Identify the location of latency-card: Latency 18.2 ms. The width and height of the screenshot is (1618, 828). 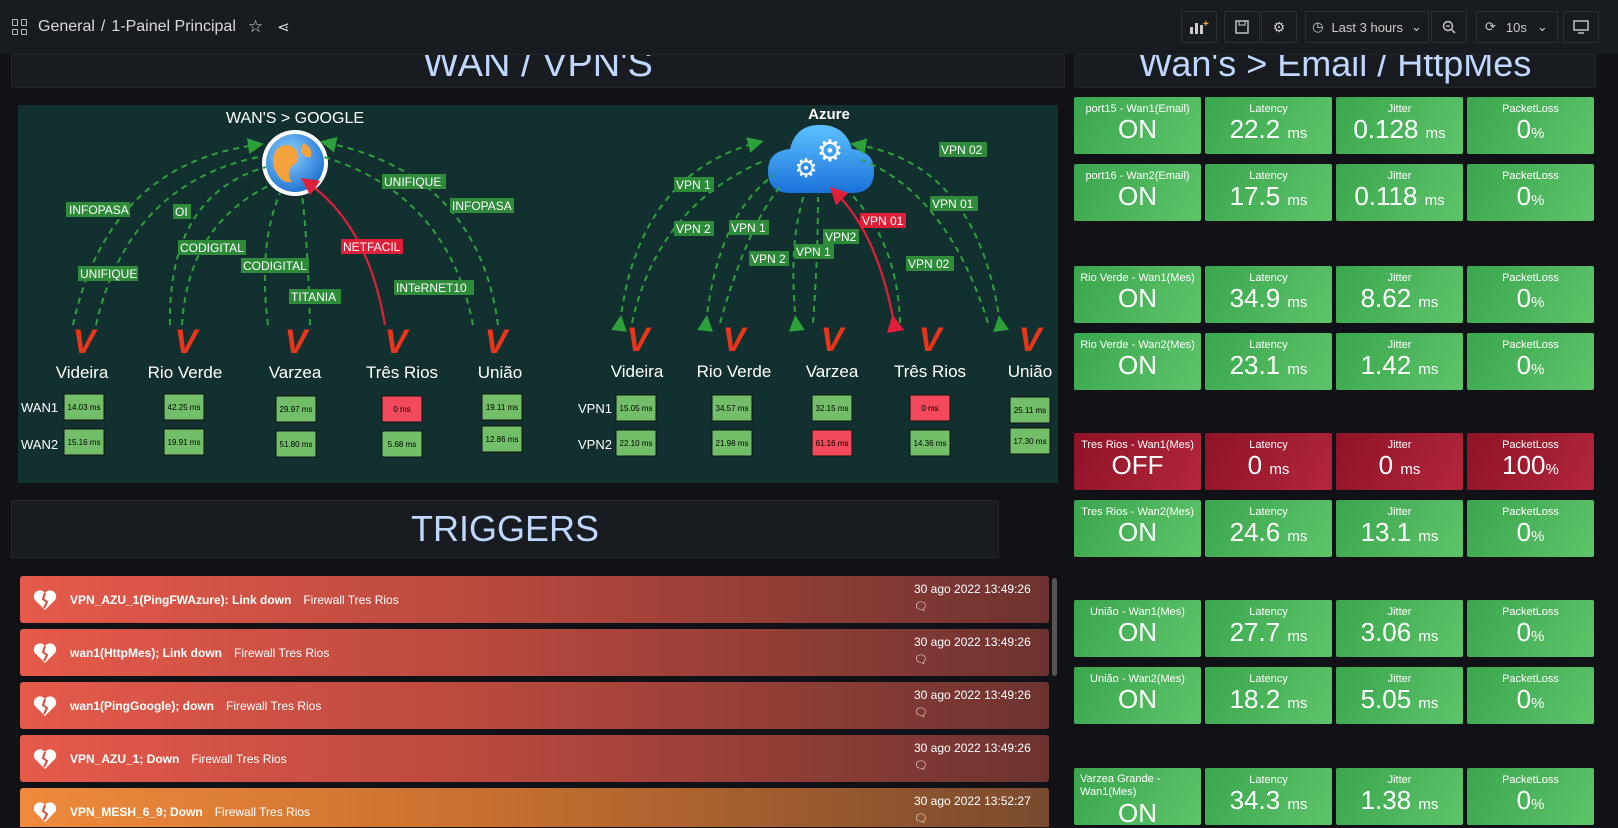
(1268, 695).